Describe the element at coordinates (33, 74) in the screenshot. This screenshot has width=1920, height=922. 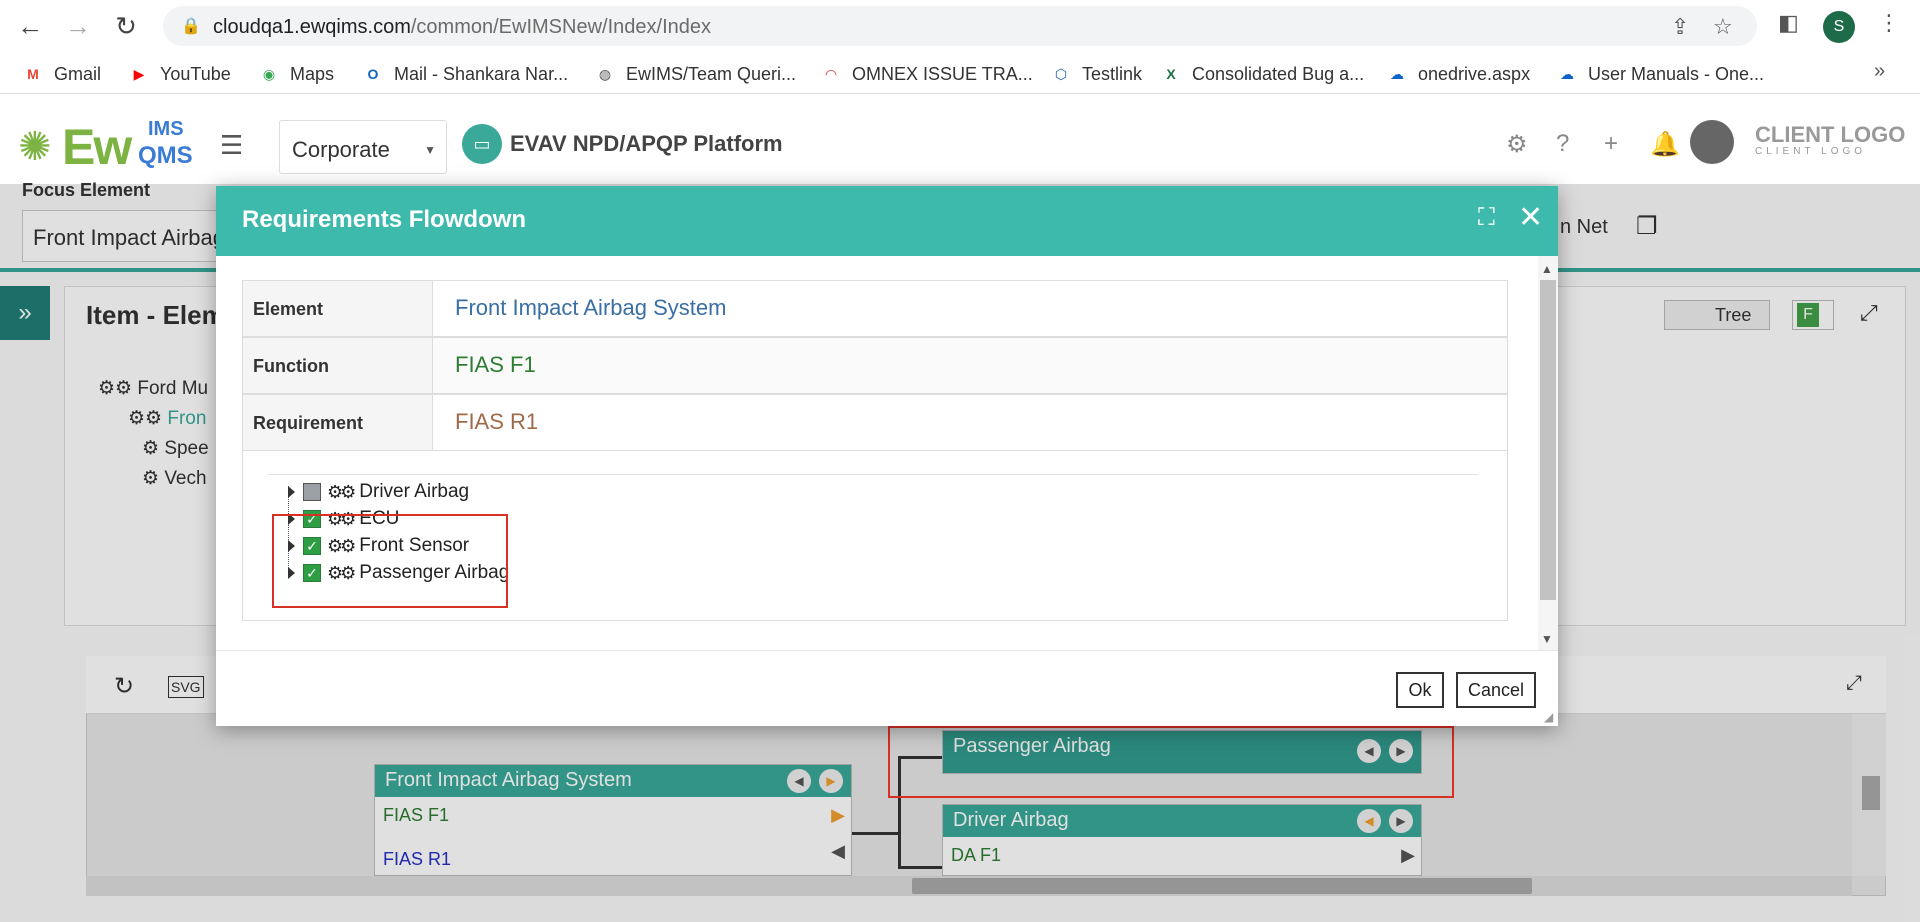
I see `gmail-icon: M` at that location.